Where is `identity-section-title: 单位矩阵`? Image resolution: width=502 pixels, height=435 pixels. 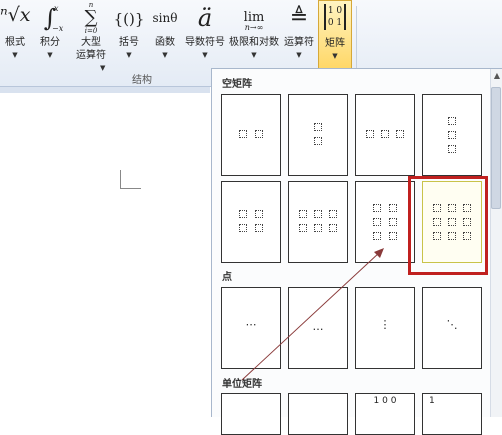 identity-section-title: 单位矩阵 is located at coordinates (242, 384).